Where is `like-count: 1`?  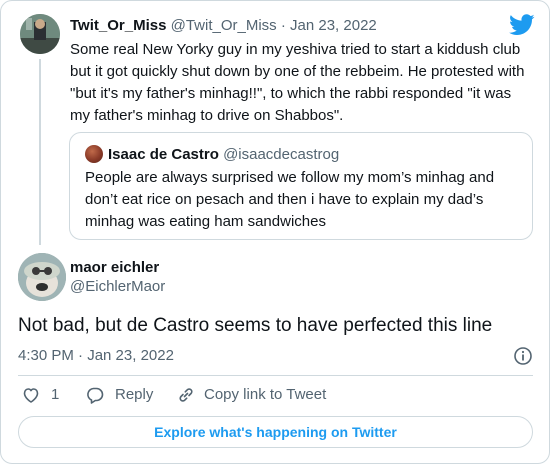
like-count: 1 is located at coordinates (55, 394).